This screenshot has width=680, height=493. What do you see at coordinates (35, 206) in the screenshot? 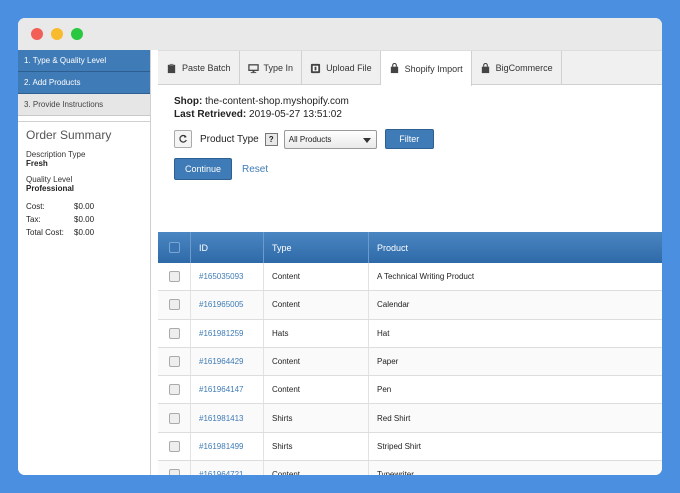
I see `cost-label: Cost:` at bounding box center [35, 206].